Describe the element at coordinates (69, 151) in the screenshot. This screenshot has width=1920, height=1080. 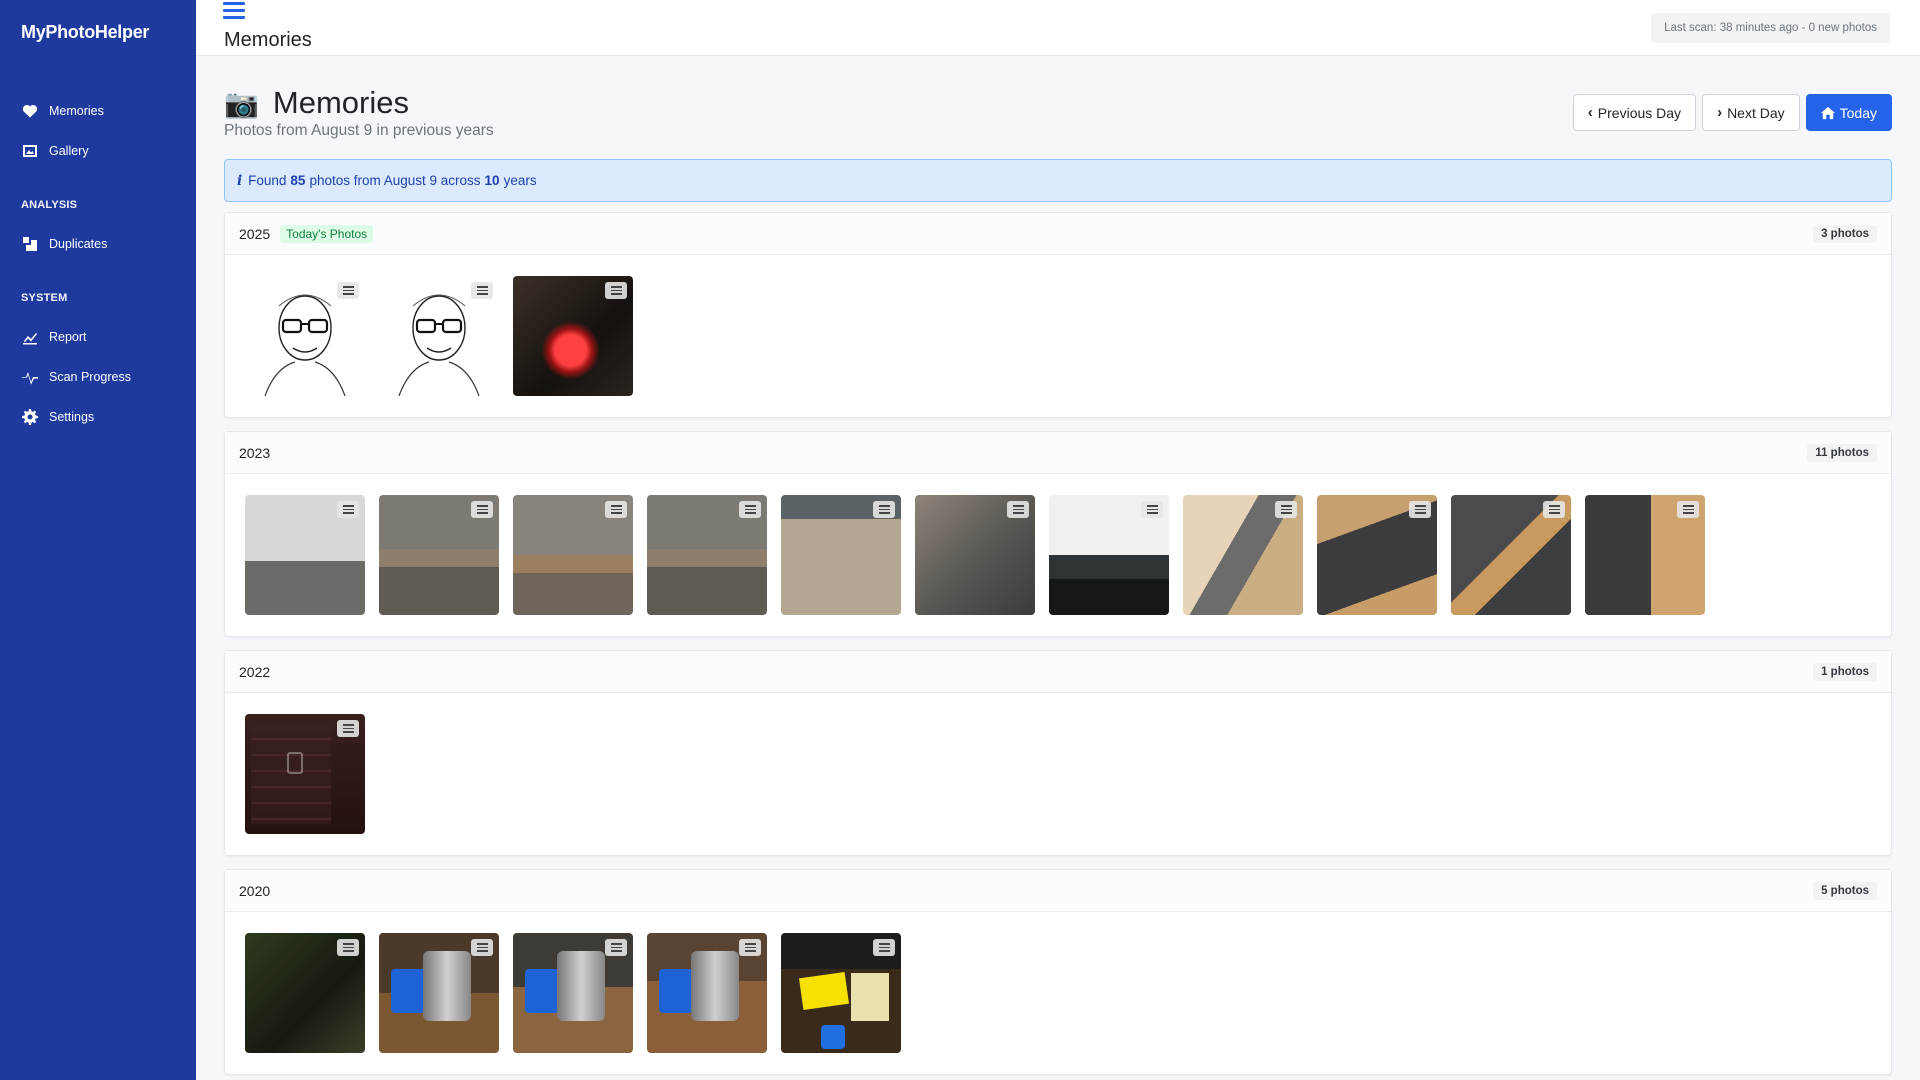
I see `sidebar-item-label: Gallery` at that location.